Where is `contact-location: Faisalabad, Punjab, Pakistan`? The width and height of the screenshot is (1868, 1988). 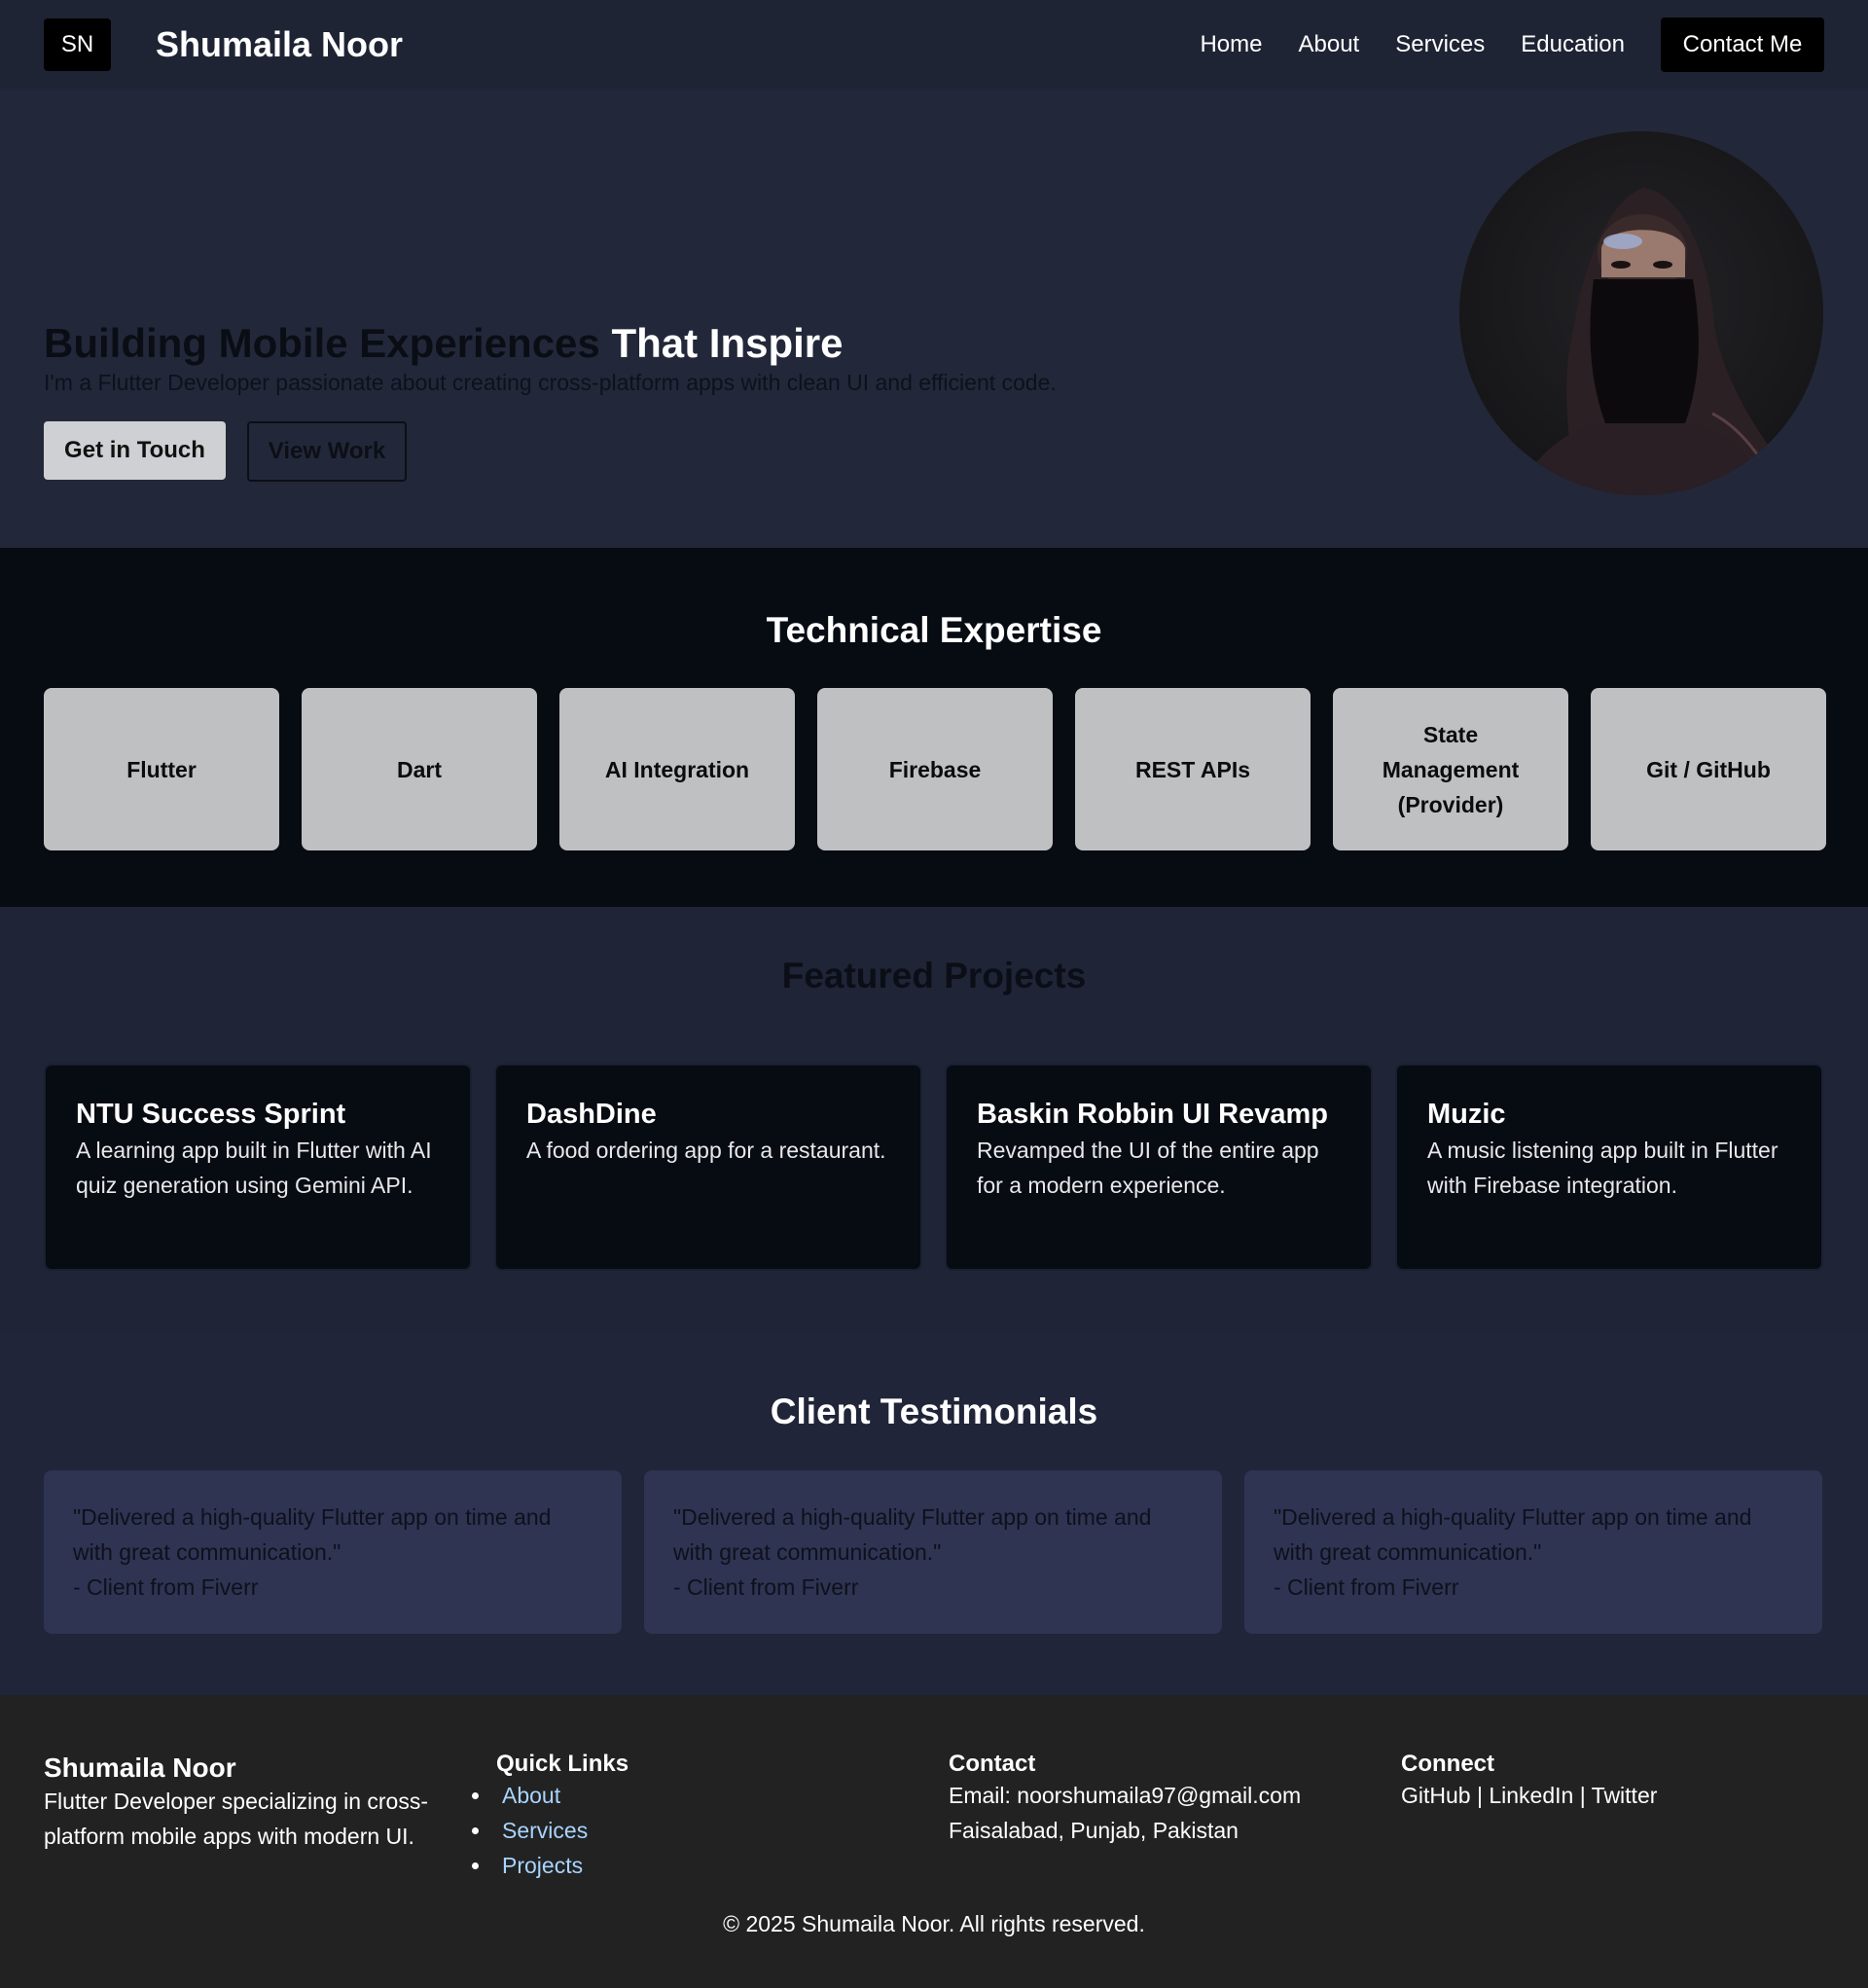 contact-location: Faisalabad, Punjab, Pakistan is located at coordinates (1094, 1831).